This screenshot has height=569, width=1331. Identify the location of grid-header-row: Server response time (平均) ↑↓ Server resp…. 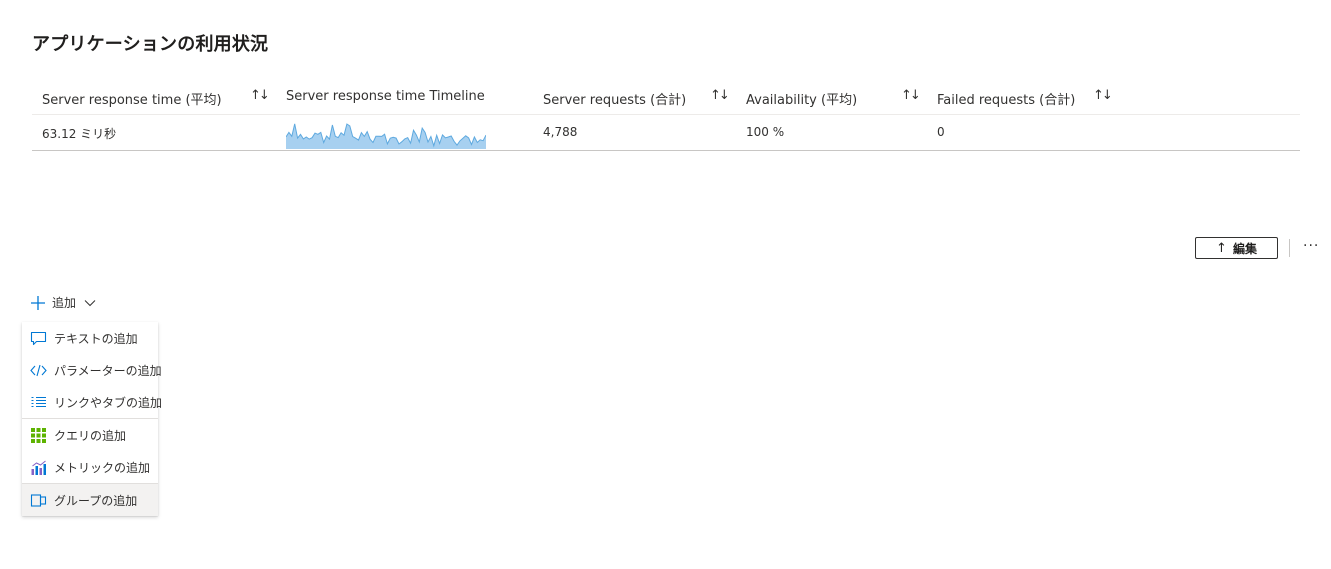
(666, 97).